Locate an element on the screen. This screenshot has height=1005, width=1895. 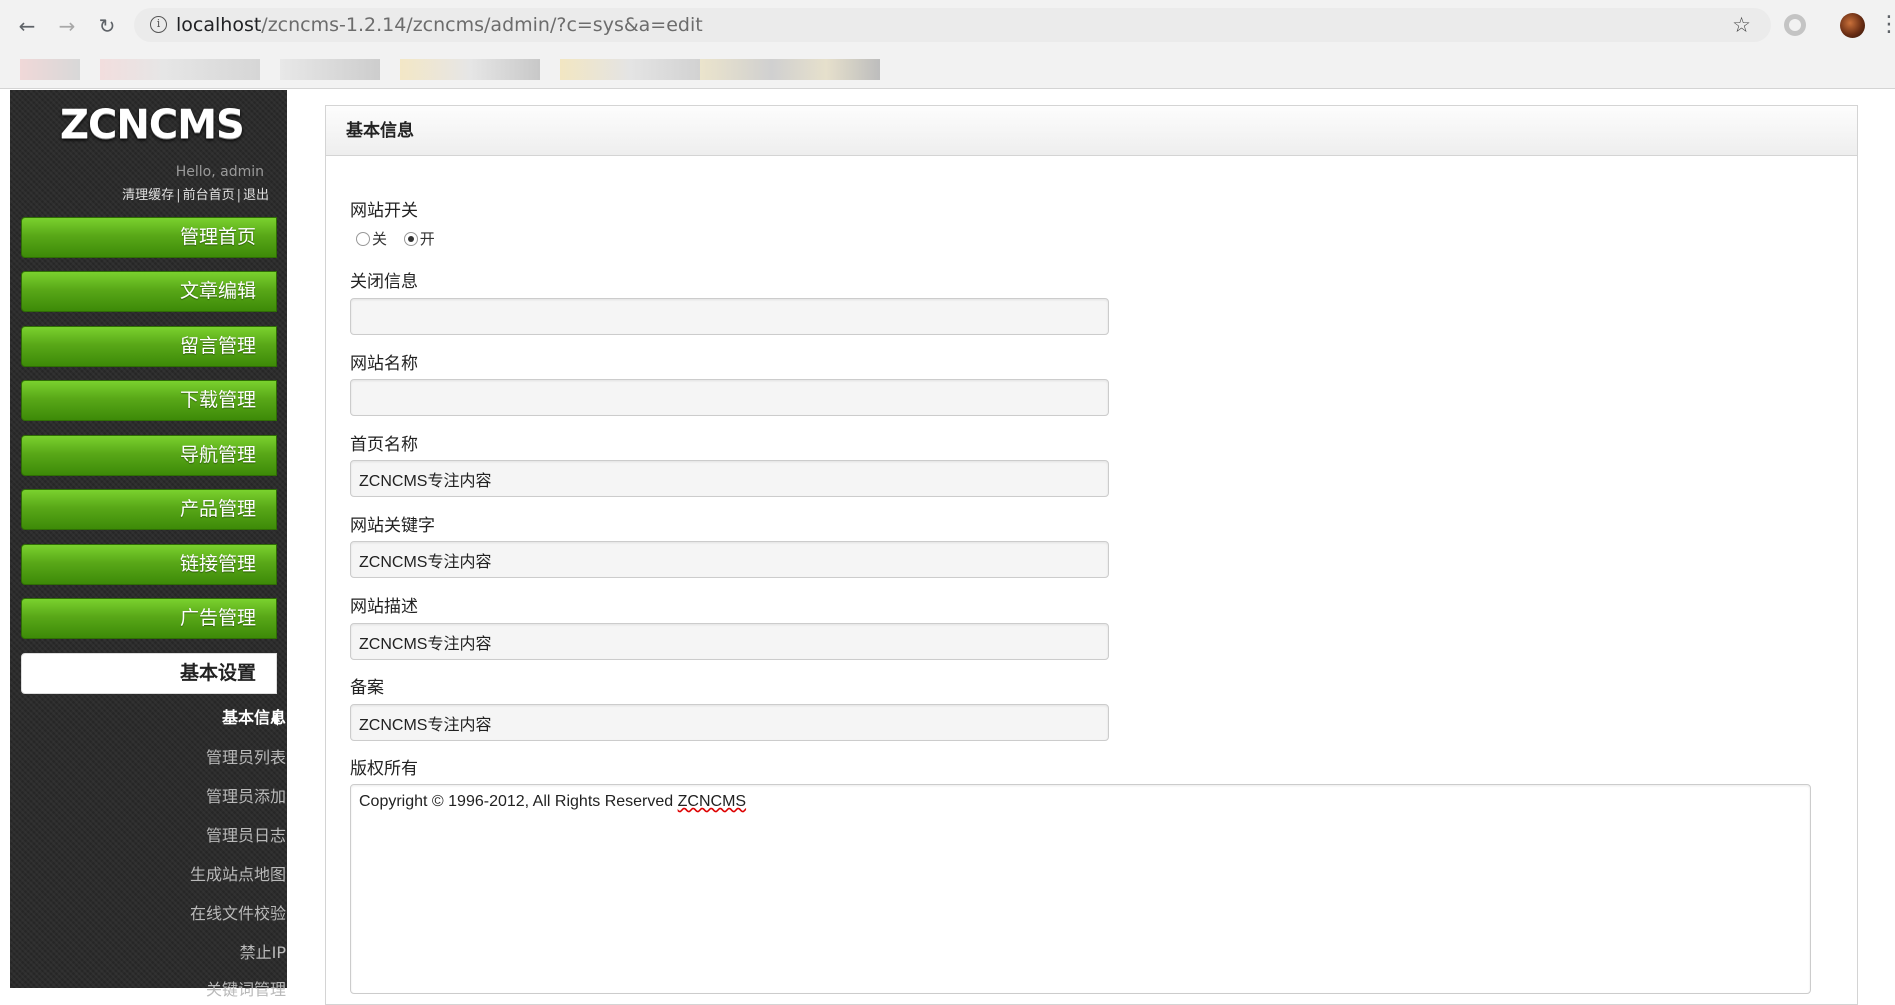
description-label: 网站描述 is located at coordinates (384, 607).